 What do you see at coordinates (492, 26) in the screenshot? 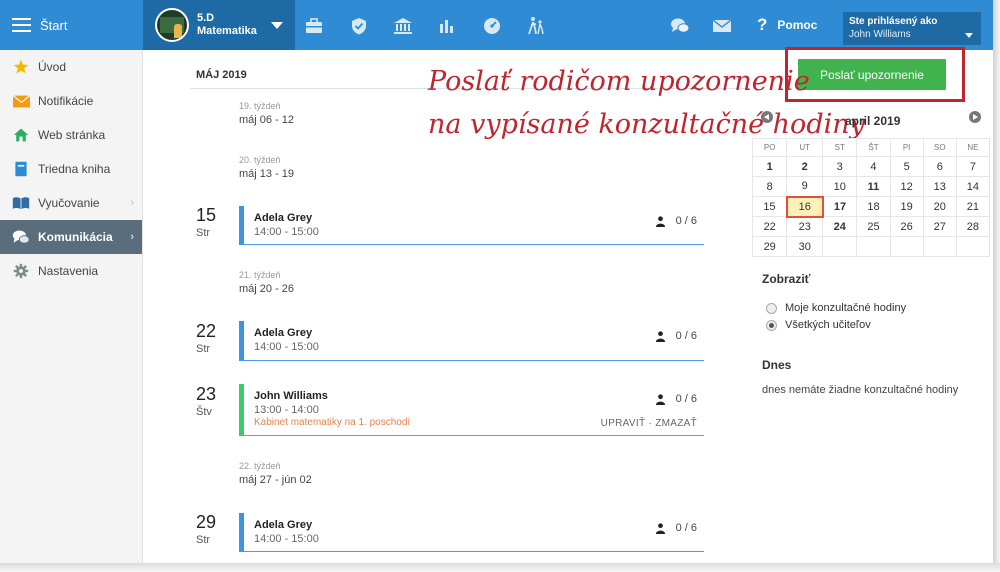
I see `gauge-icon` at bounding box center [492, 26].